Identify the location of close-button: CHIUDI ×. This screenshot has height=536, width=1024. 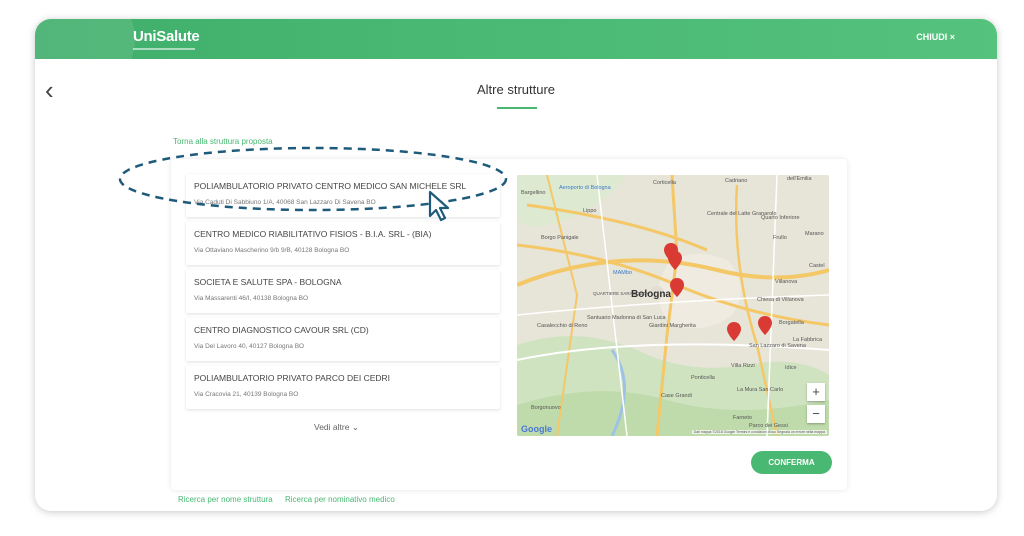
(935, 37).